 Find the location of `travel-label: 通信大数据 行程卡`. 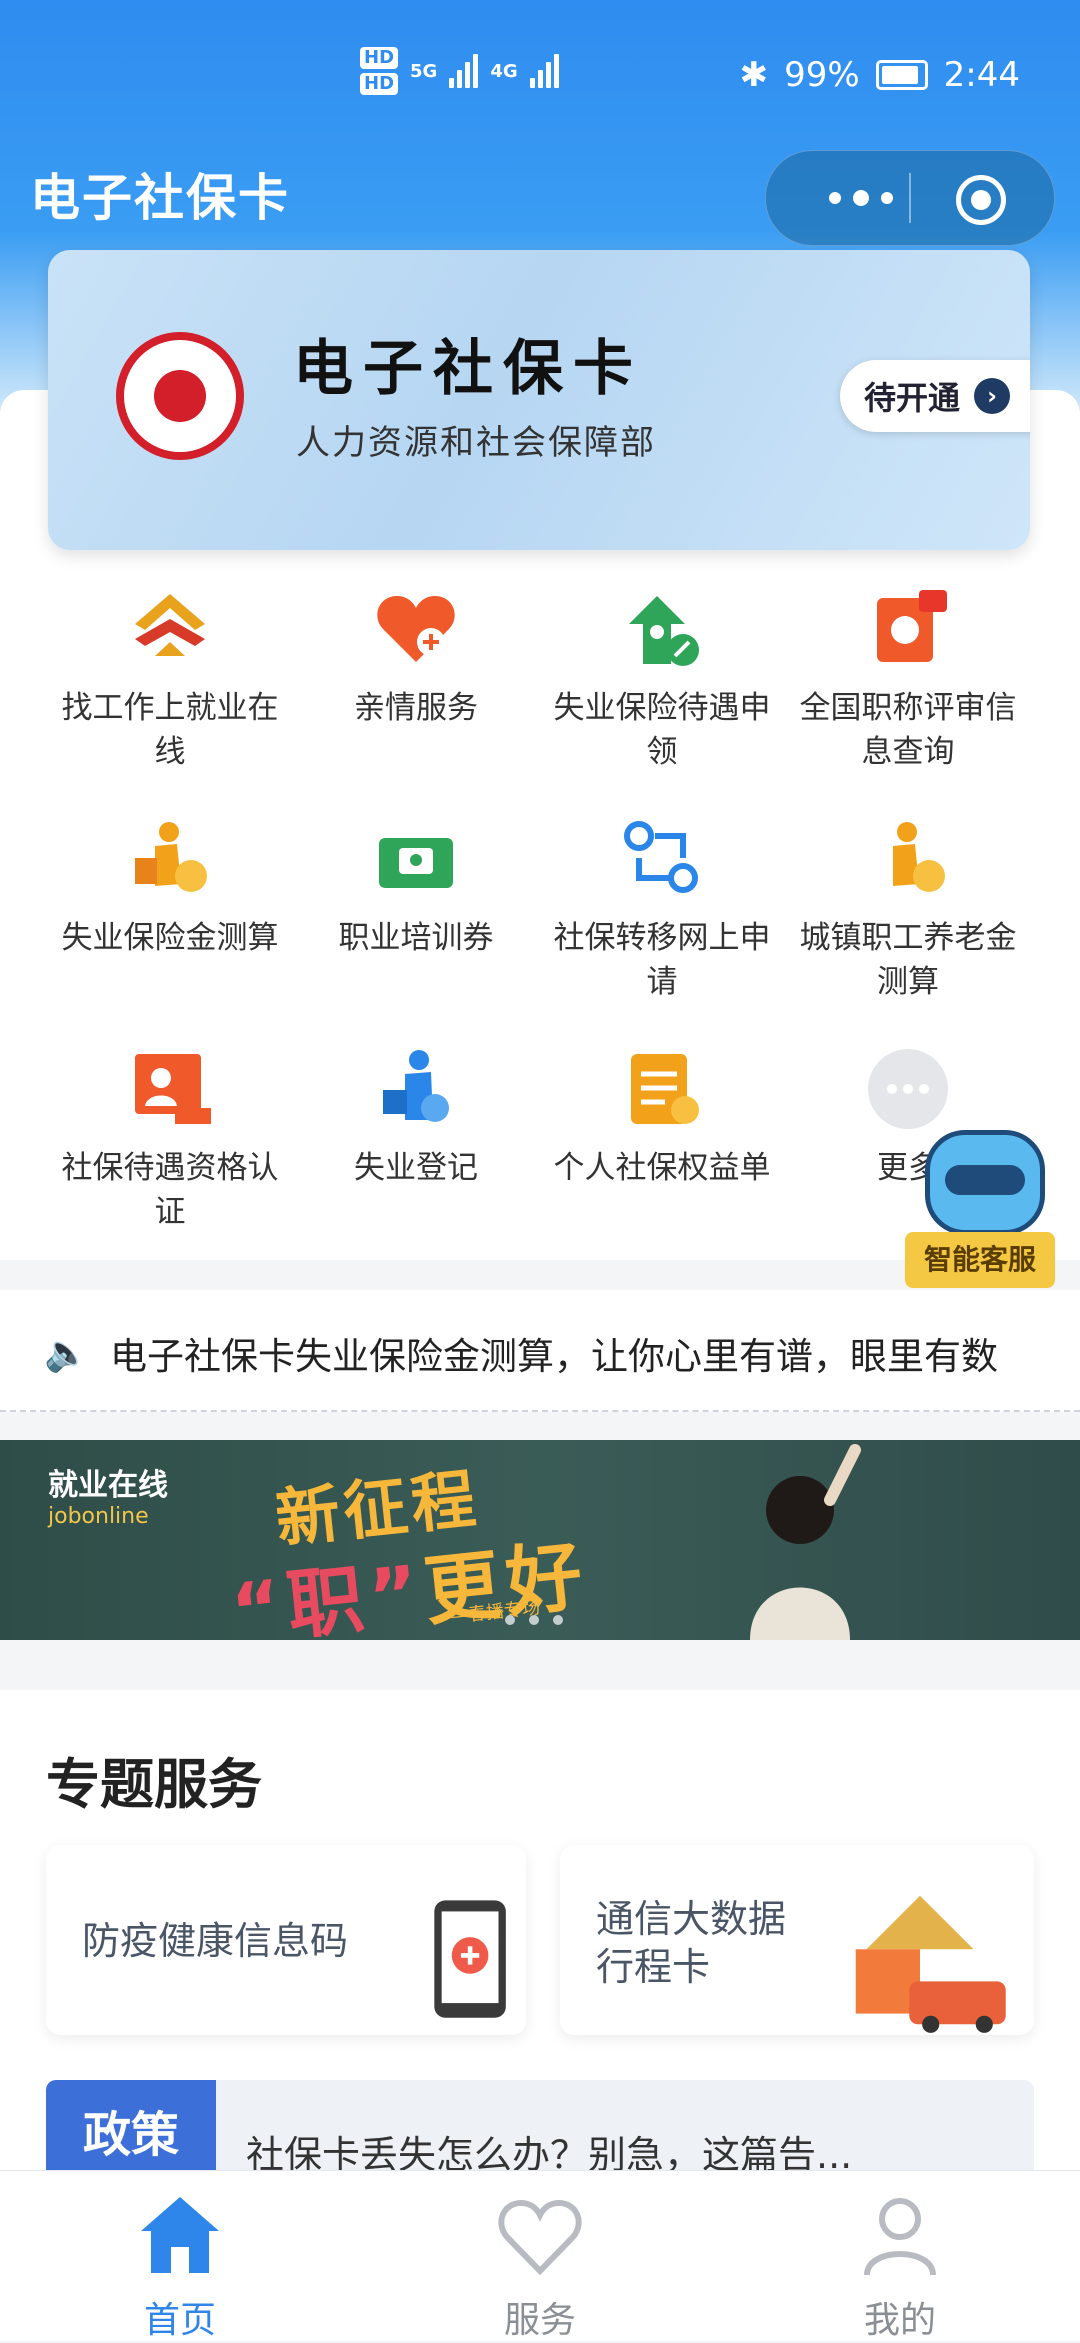

travel-label: 通信大数据 行程卡 is located at coordinates (691, 1943).